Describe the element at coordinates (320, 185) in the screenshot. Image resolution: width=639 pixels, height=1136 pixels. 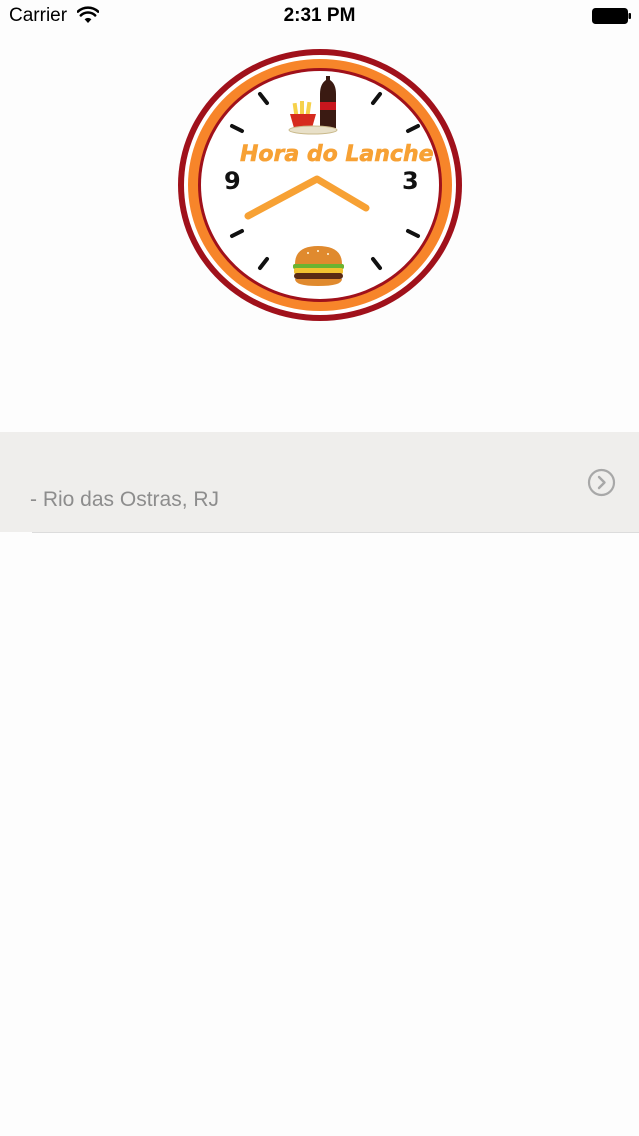
I see `hora-do-lanche-logo: 9 3 Hora do Lanche` at that location.